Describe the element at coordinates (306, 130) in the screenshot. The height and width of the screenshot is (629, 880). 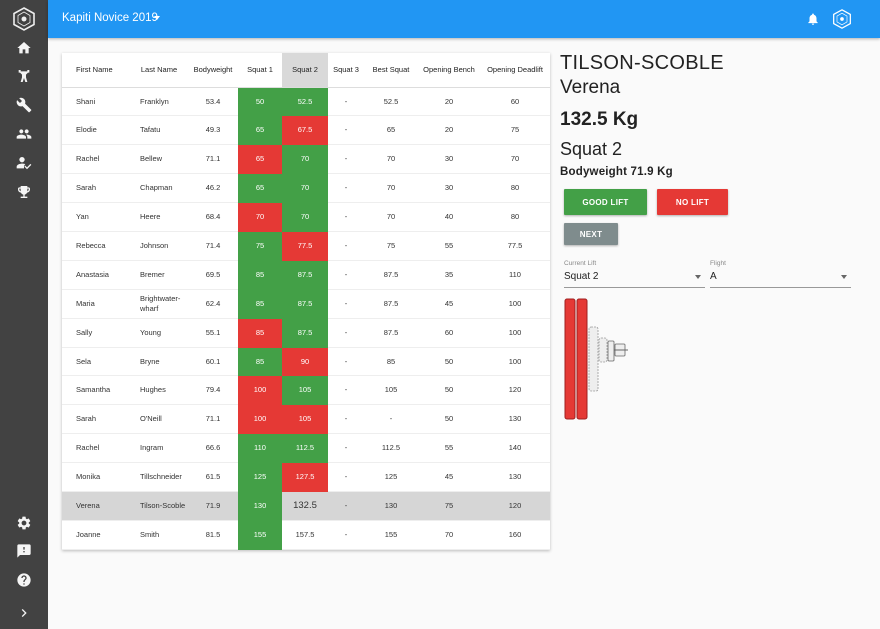
I see `table-row: Elodie Tafatu 49.3 65 67.5 - 65 20 75` at that location.